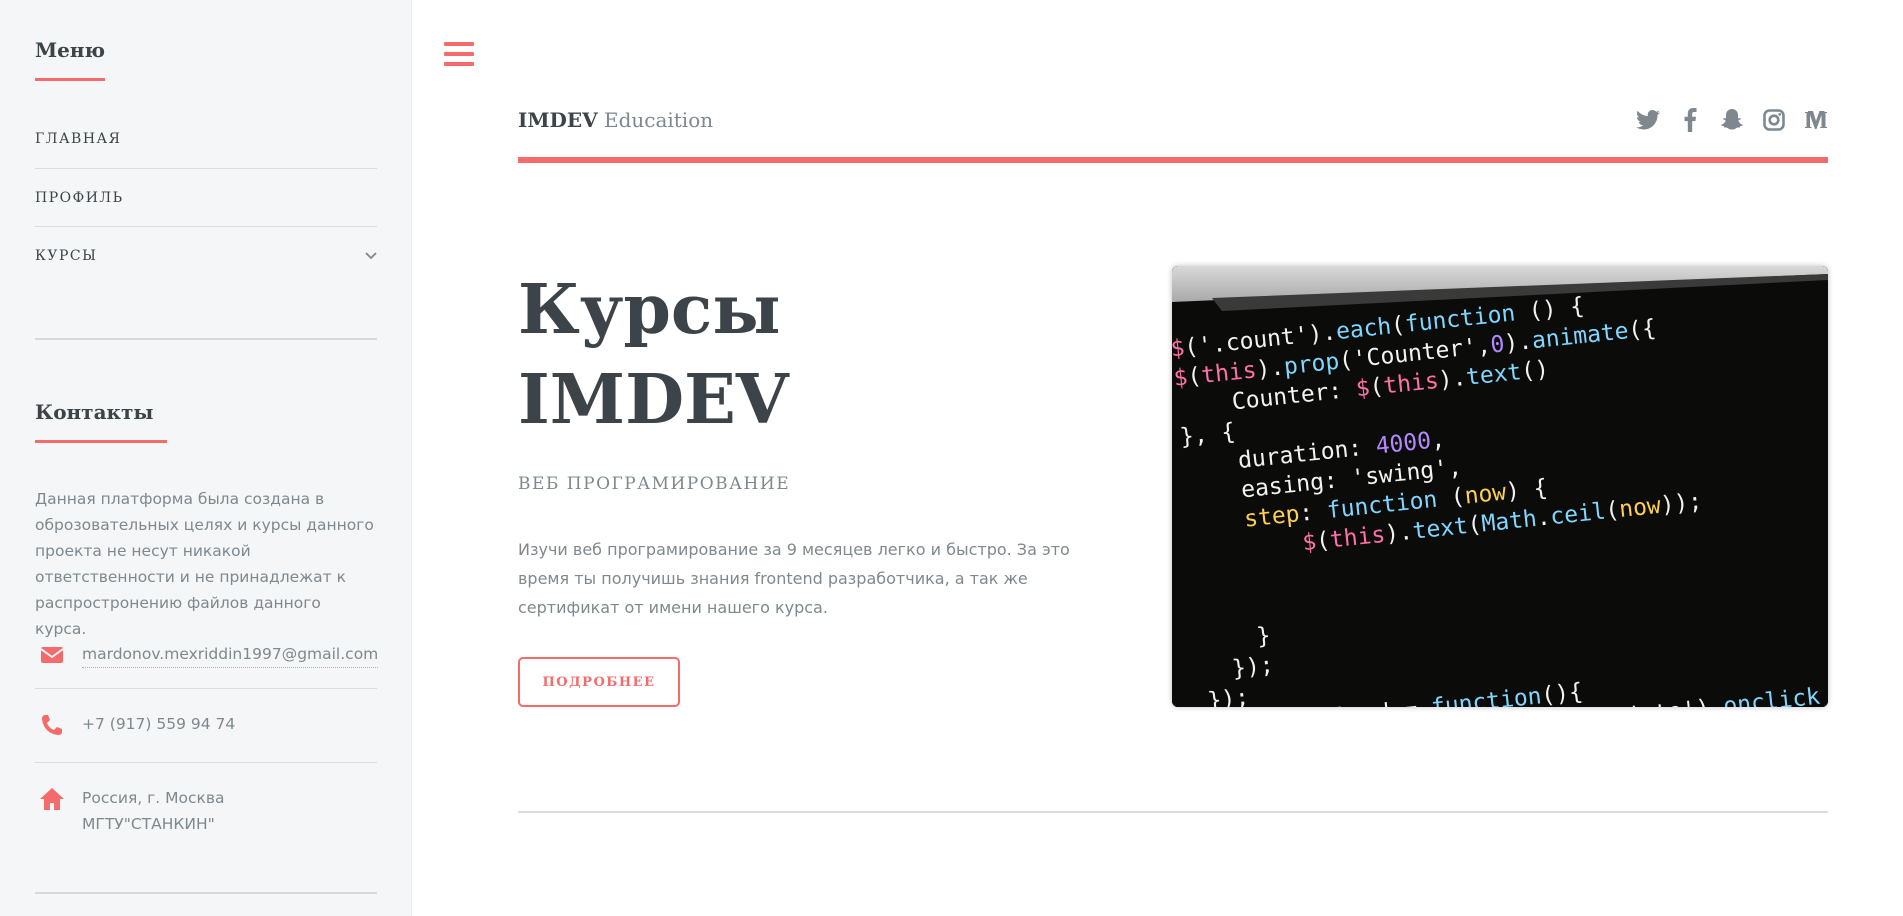  I want to click on contact-email: mardonov.mexriddin1997@gmail.com, so click(207, 658).